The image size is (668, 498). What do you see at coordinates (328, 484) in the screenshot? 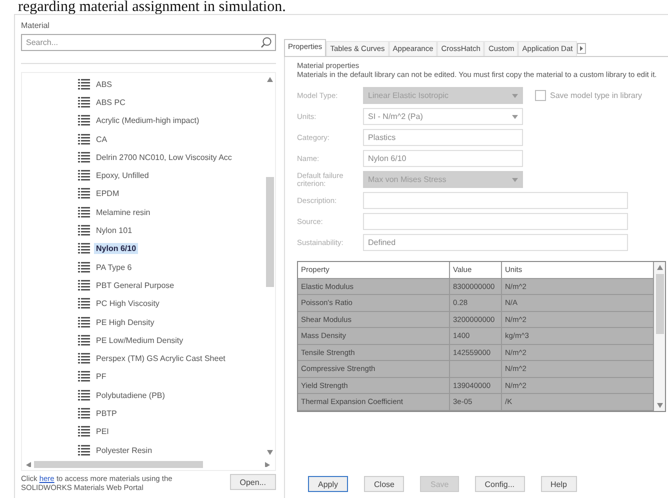
I see `dialog-button: Apply` at bounding box center [328, 484].